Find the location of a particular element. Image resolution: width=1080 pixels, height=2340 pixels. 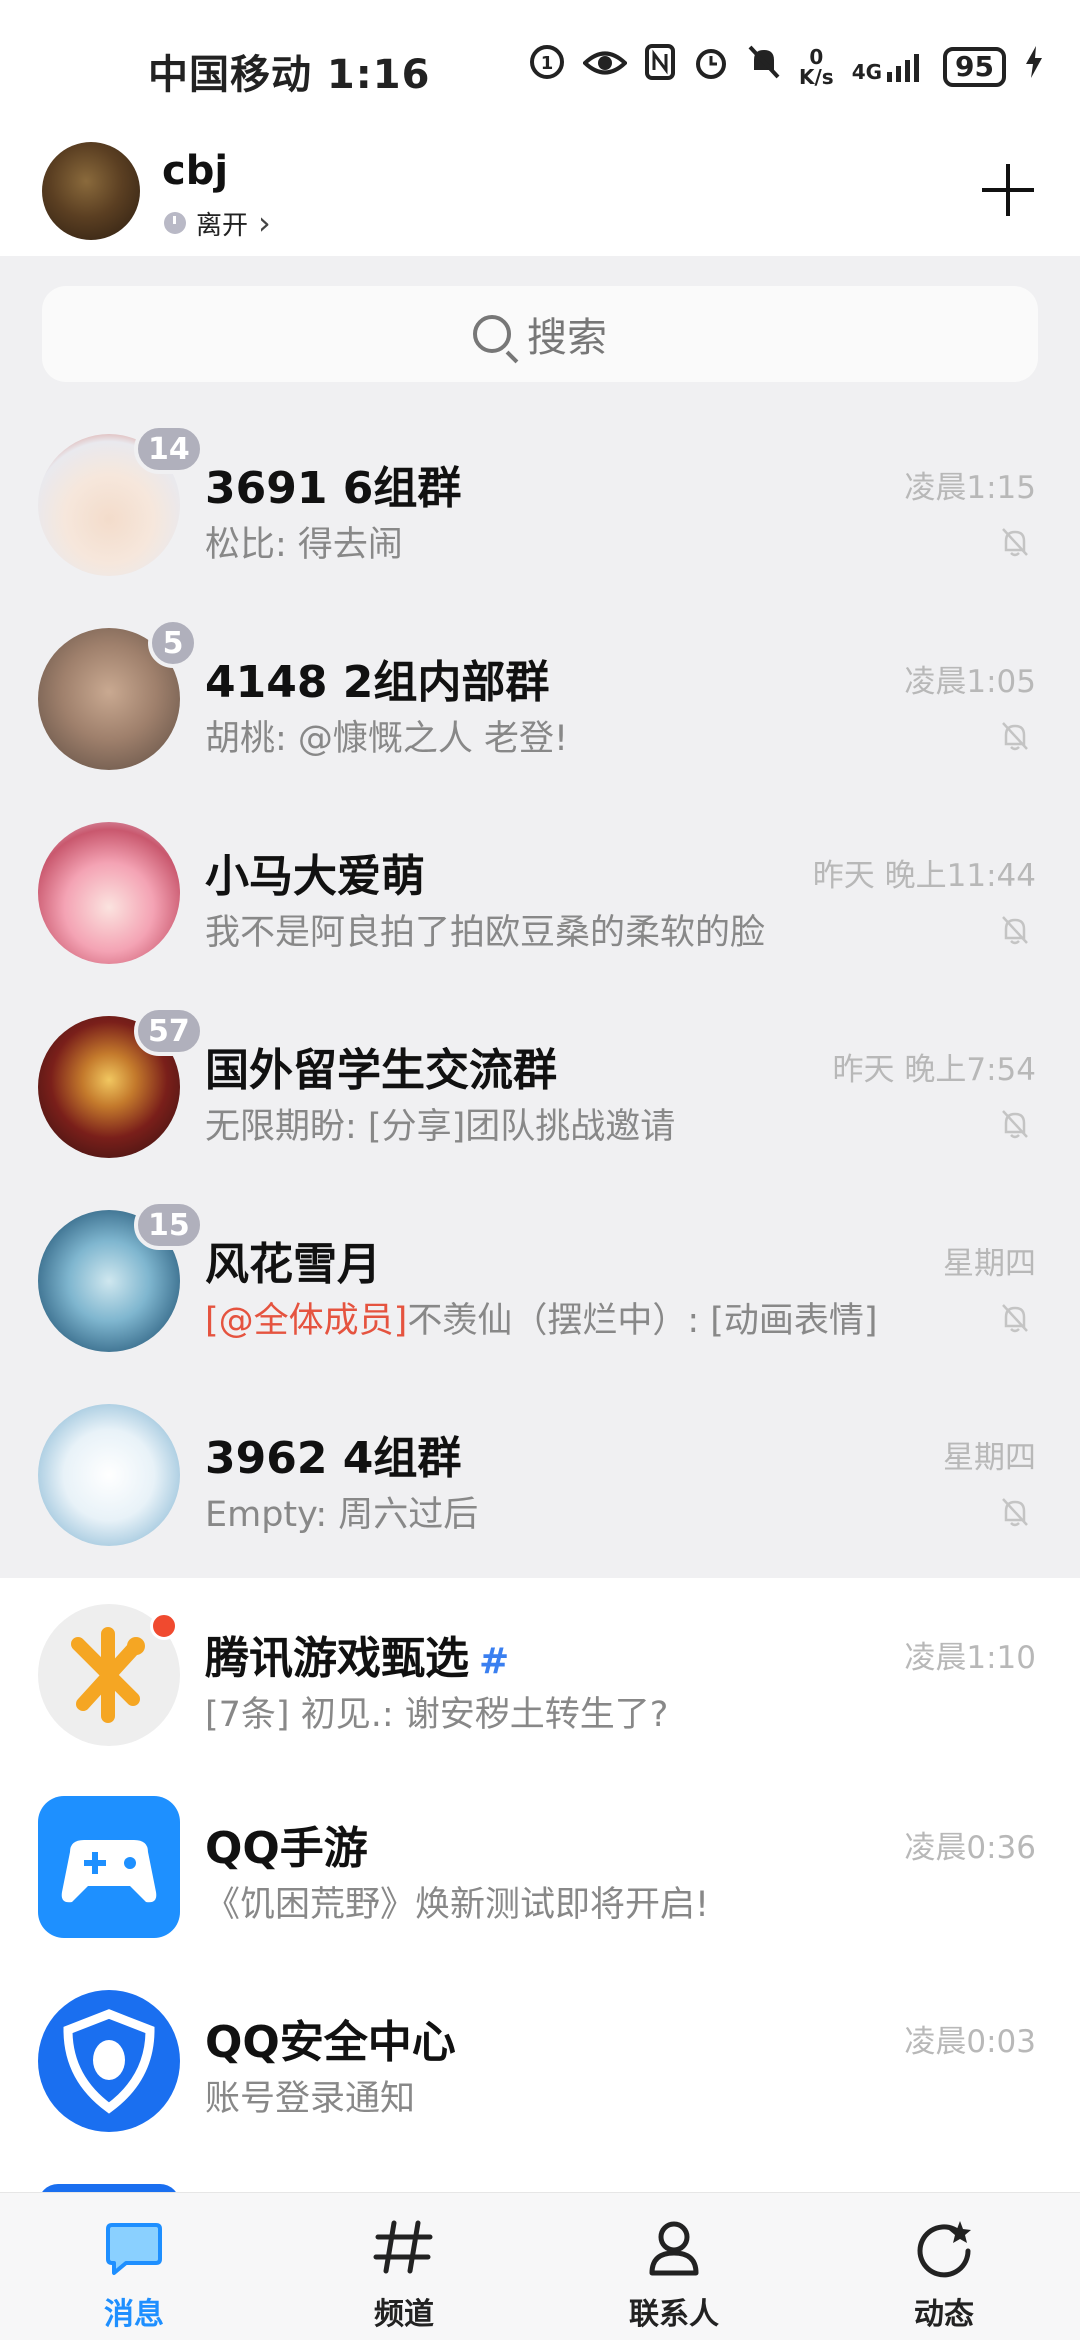

hd-icon: 1 is located at coordinates (547, 66).